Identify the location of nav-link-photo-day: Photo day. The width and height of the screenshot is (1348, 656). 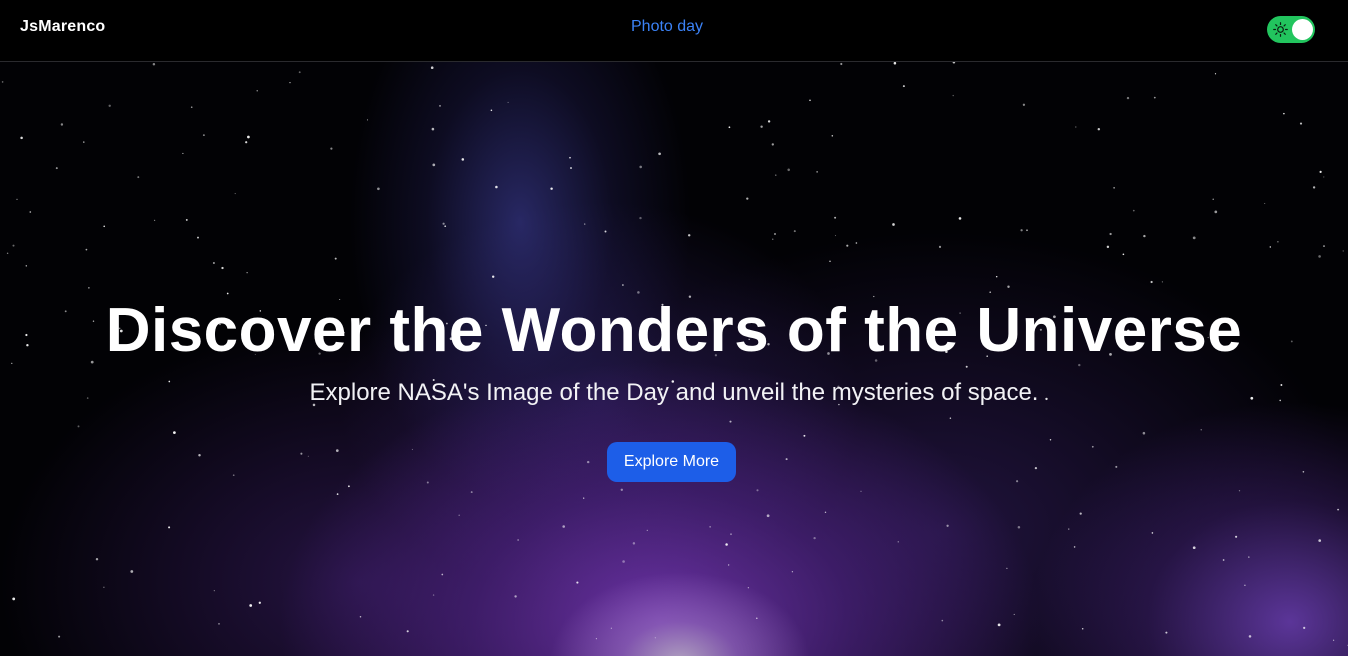
(667, 27).